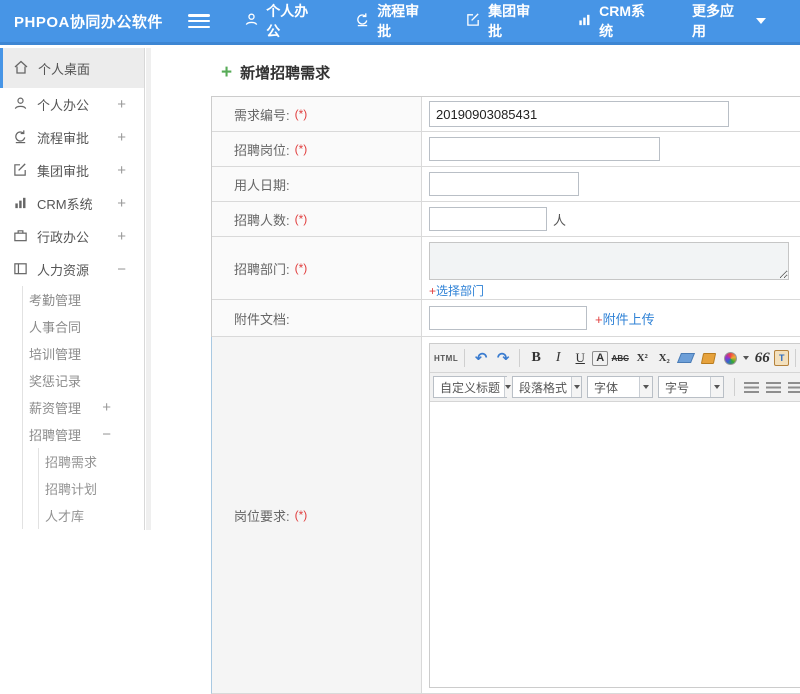 The width and height of the screenshot is (800, 694). What do you see at coordinates (262, 220) in the screenshot?
I see `field-label: 招聘人数:` at bounding box center [262, 220].